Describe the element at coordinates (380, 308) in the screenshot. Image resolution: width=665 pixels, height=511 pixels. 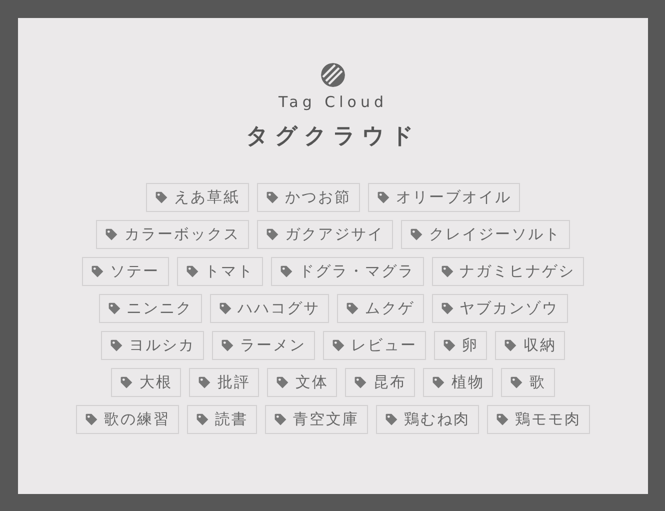
I see `tag-link: ムクゲ` at that location.